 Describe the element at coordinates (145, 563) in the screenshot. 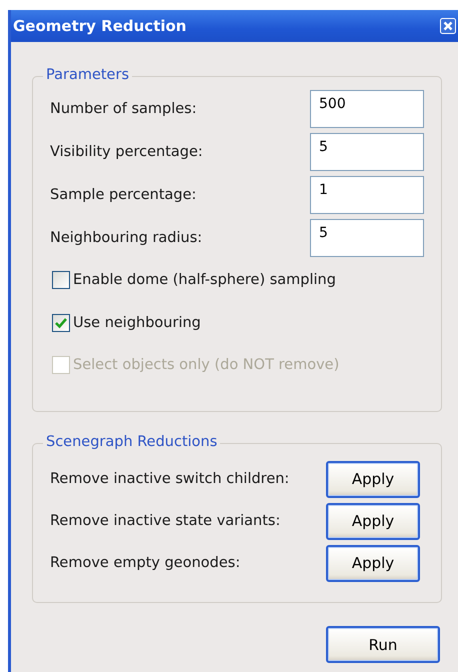

I see `reduction-label: Remove empty geonodes:` at that location.